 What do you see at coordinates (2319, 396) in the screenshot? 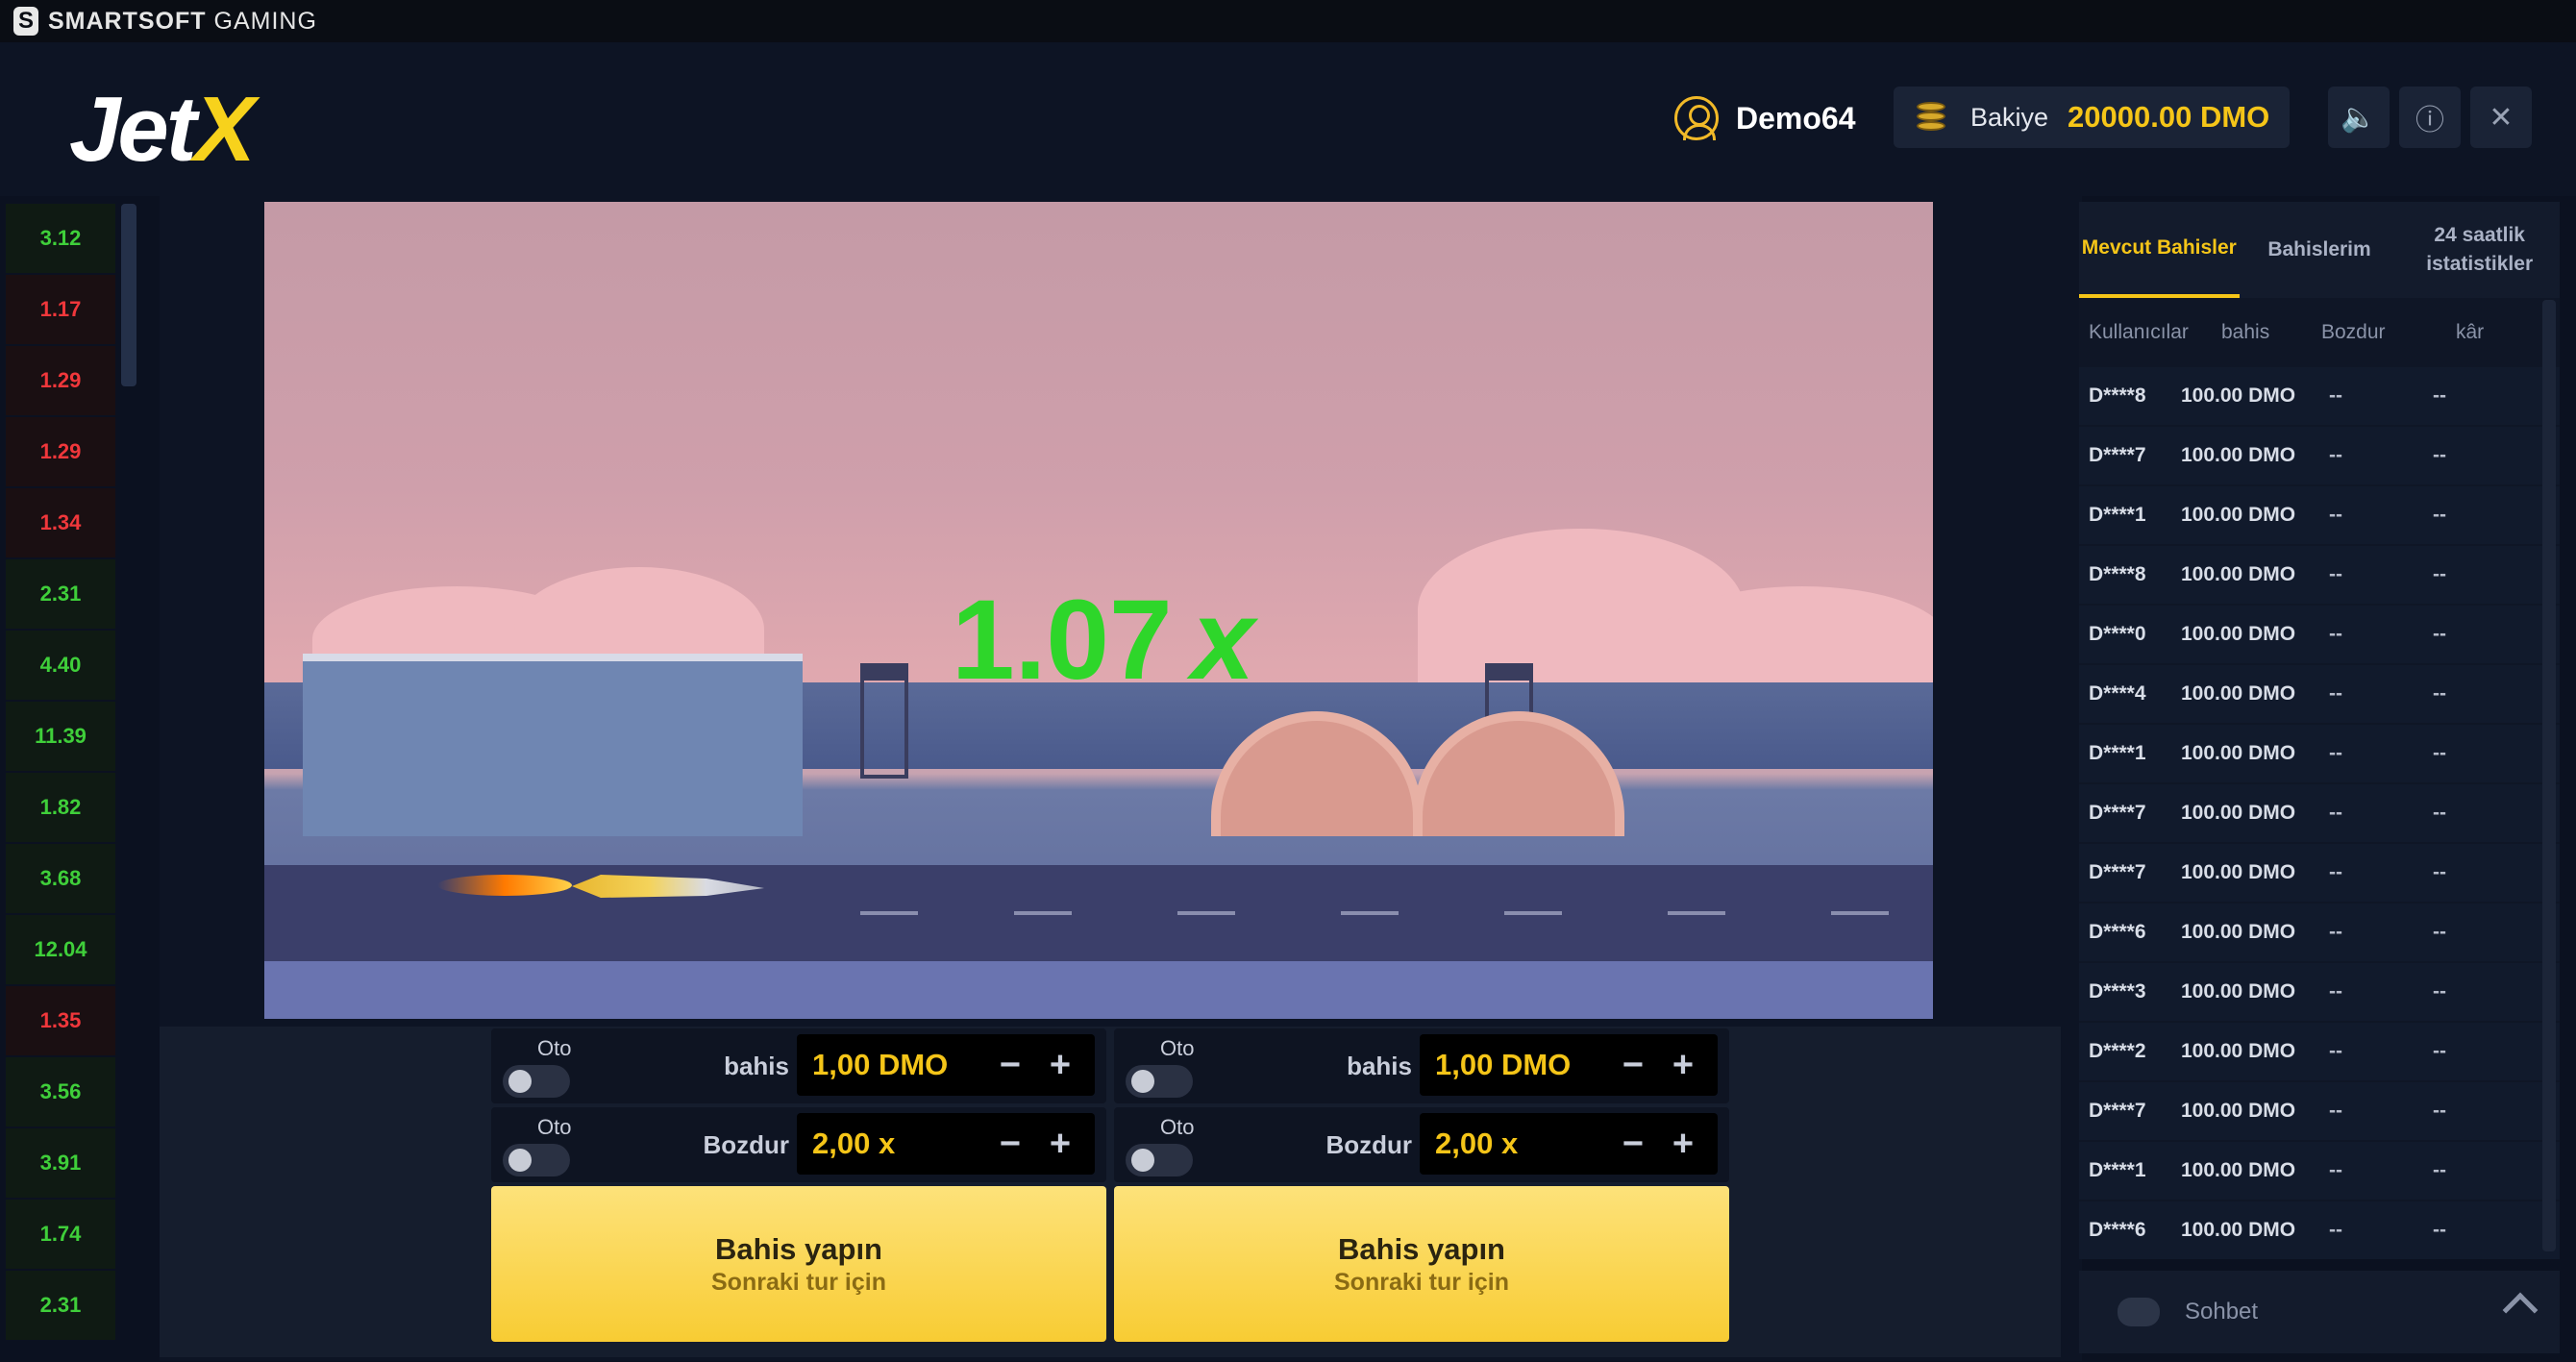
I see `bet-row: D****8 100.00 DMO -- --` at bounding box center [2319, 396].